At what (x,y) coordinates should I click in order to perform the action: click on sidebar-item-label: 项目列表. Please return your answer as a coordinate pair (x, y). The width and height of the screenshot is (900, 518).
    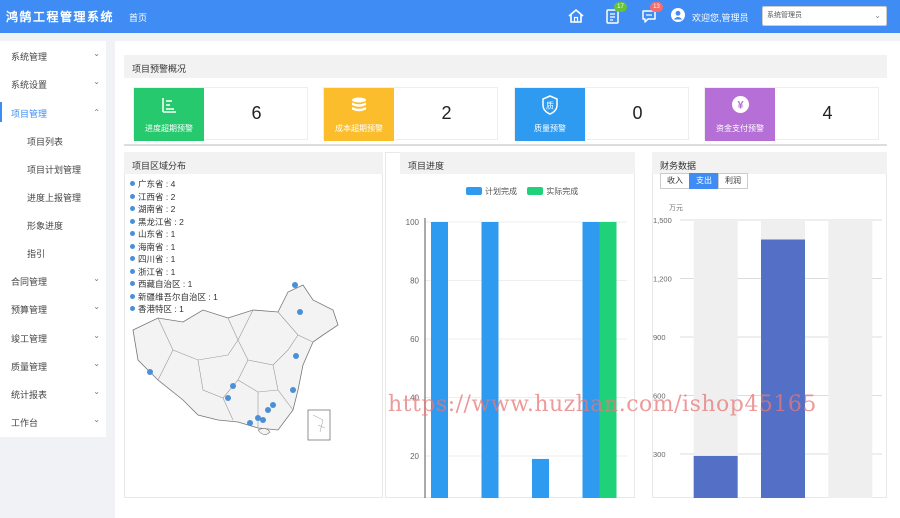
    Looking at the image, I should click on (45, 142).